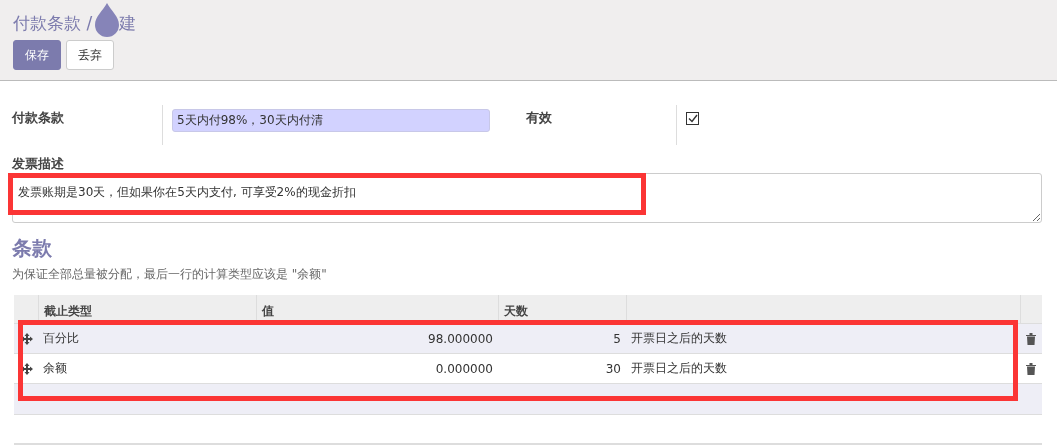 This screenshot has width=1057, height=448. What do you see at coordinates (32, 248) in the screenshot?
I see `section-title: 条款` at bounding box center [32, 248].